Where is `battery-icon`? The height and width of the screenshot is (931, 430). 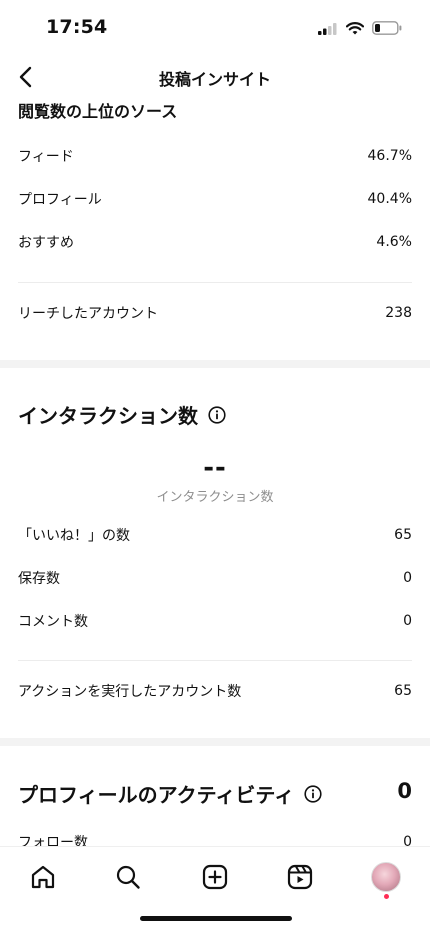 battery-icon is located at coordinates (387, 29).